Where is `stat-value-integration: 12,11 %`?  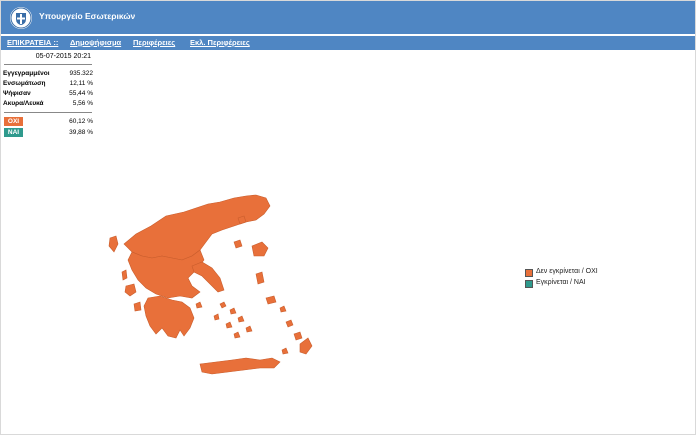
stat-value-integration: 12,11 % is located at coordinates (81, 83).